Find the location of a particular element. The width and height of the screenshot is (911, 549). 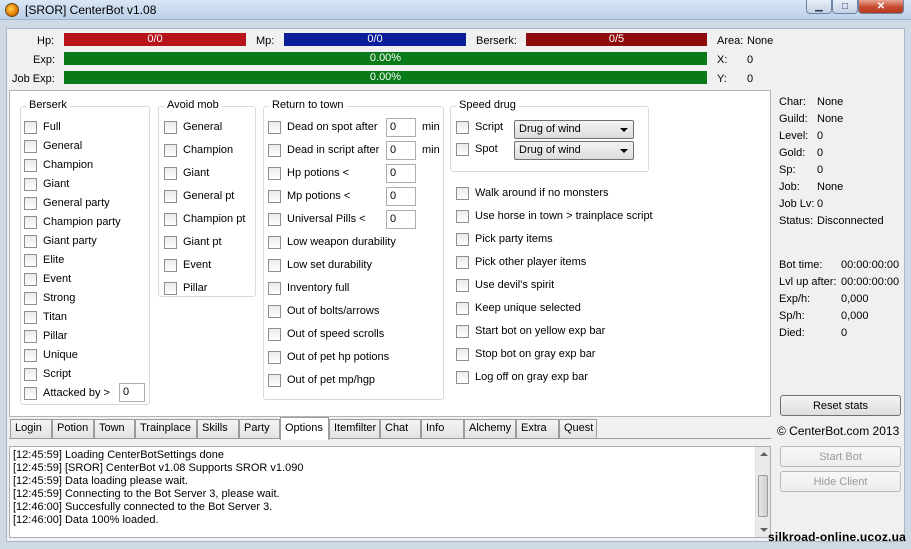

speed-spot-select: Drug of wind is located at coordinates (574, 150).